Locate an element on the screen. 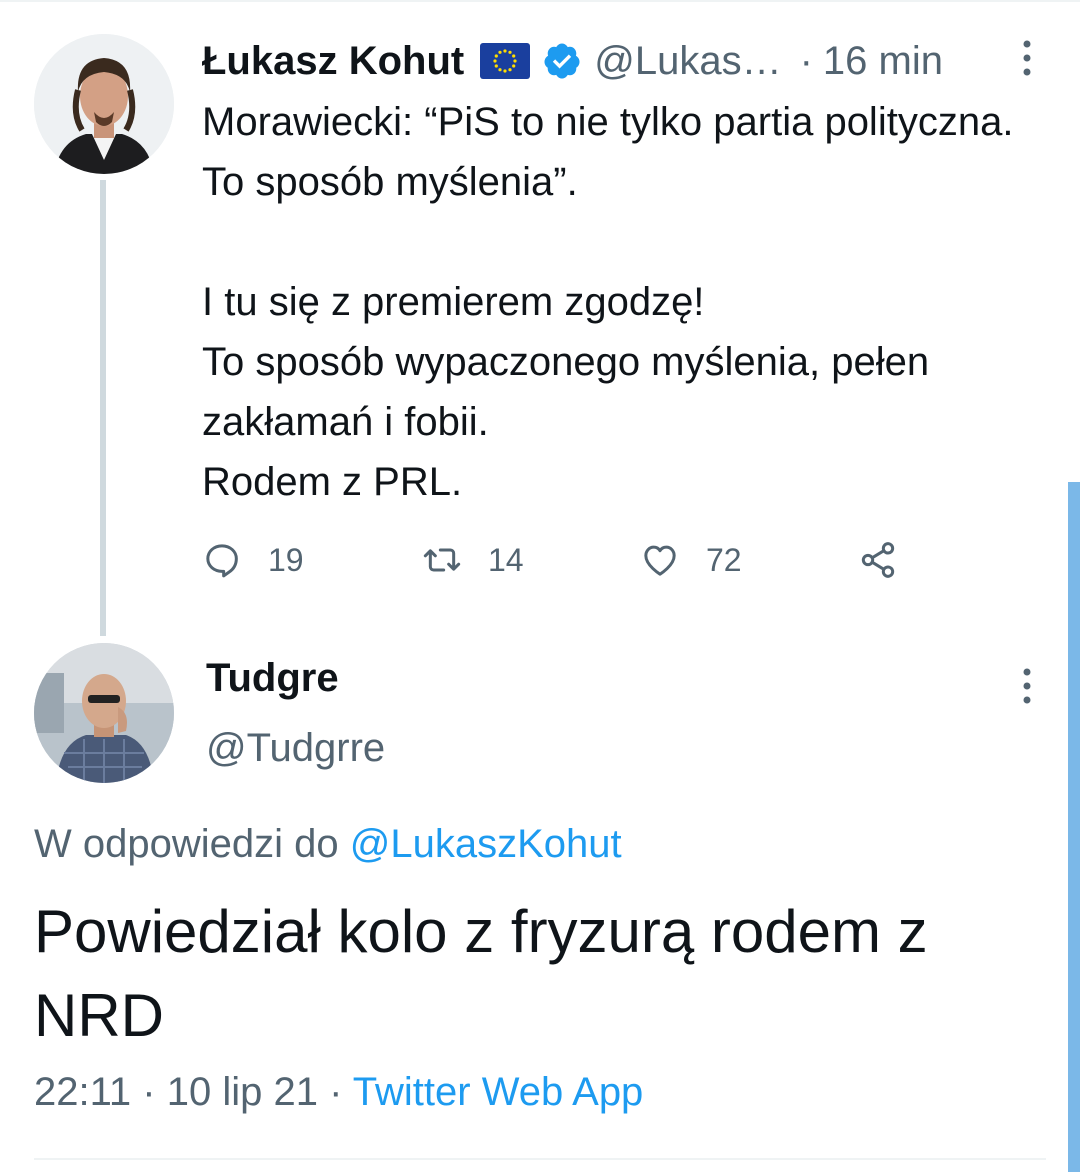  scrollbar-thumb is located at coordinates (1074, 827).